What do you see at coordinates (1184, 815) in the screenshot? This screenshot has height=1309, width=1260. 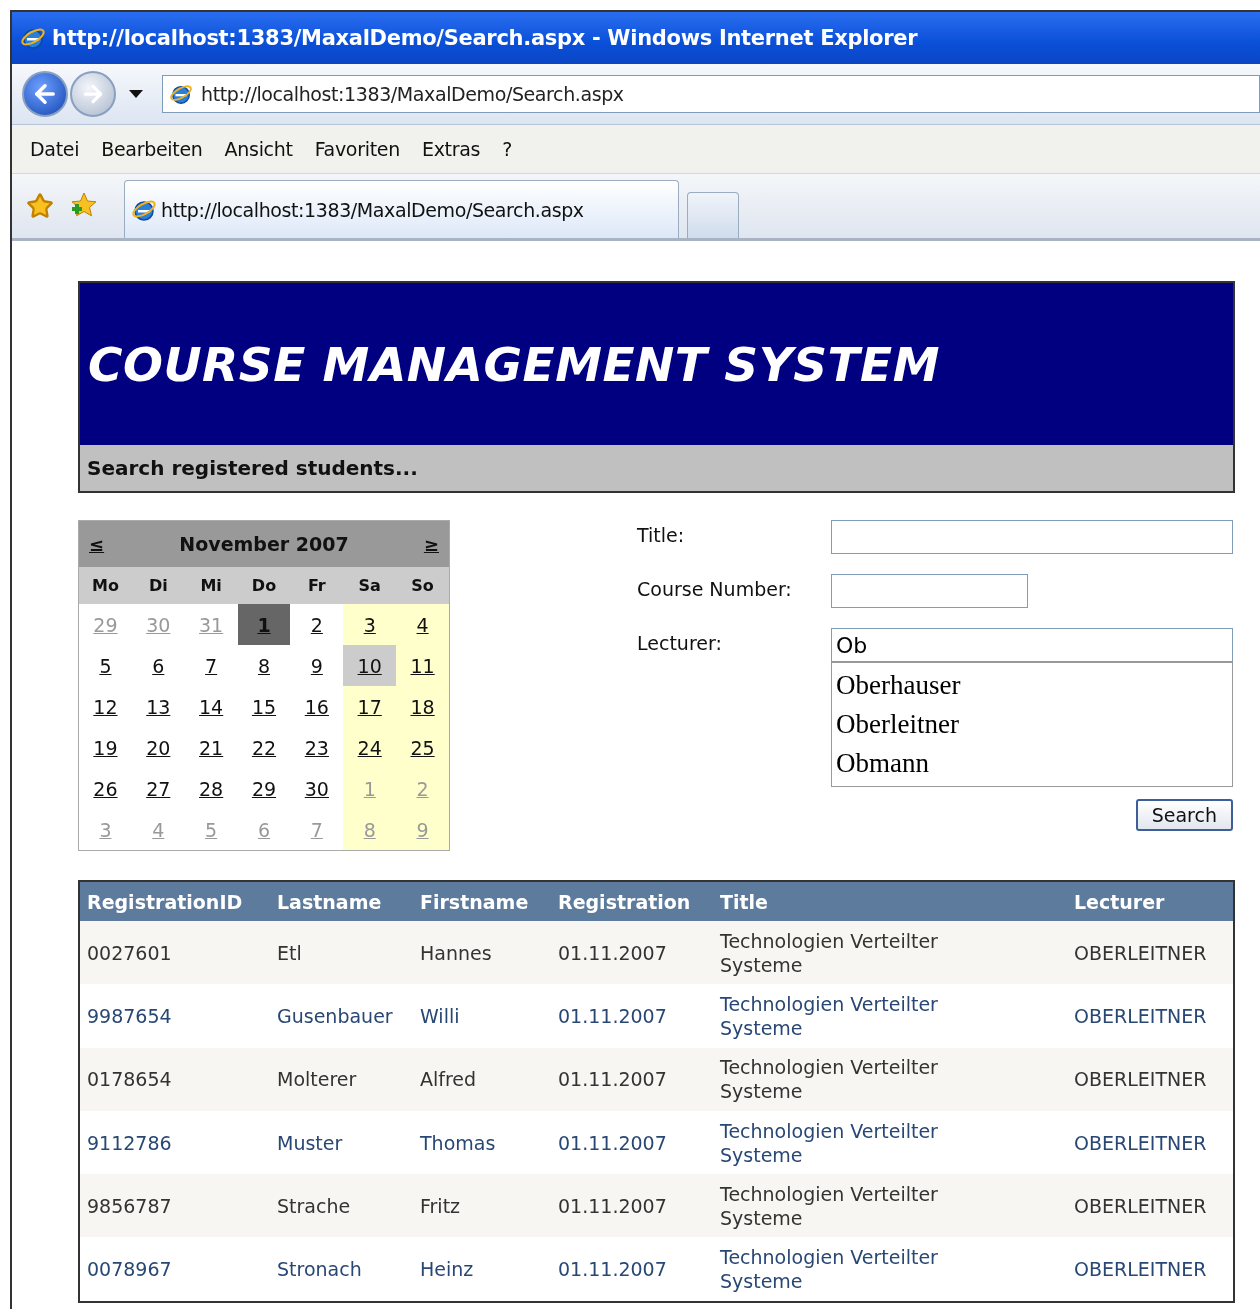 I see `search-button: Search` at bounding box center [1184, 815].